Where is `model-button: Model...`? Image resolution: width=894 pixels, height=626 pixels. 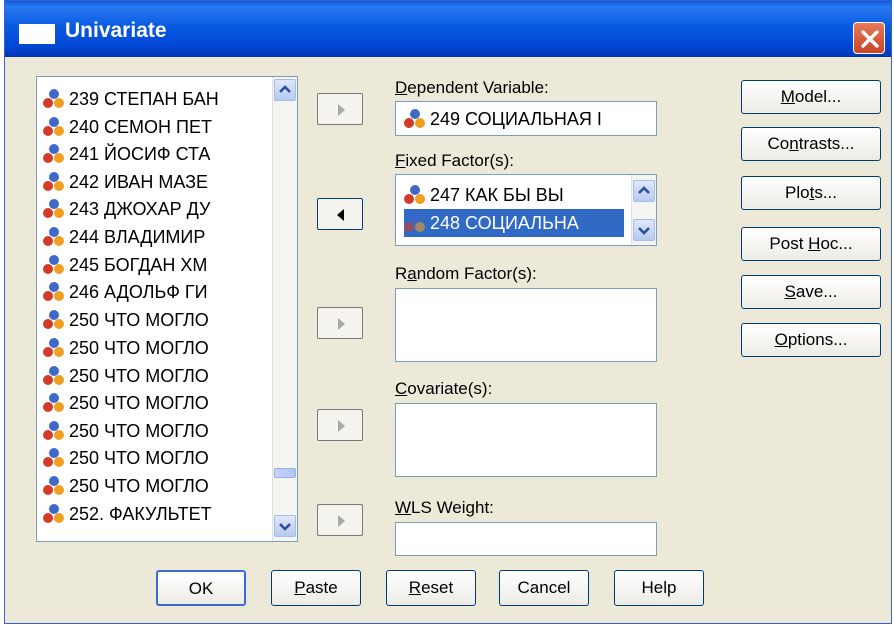
model-button: Model... is located at coordinates (811, 97).